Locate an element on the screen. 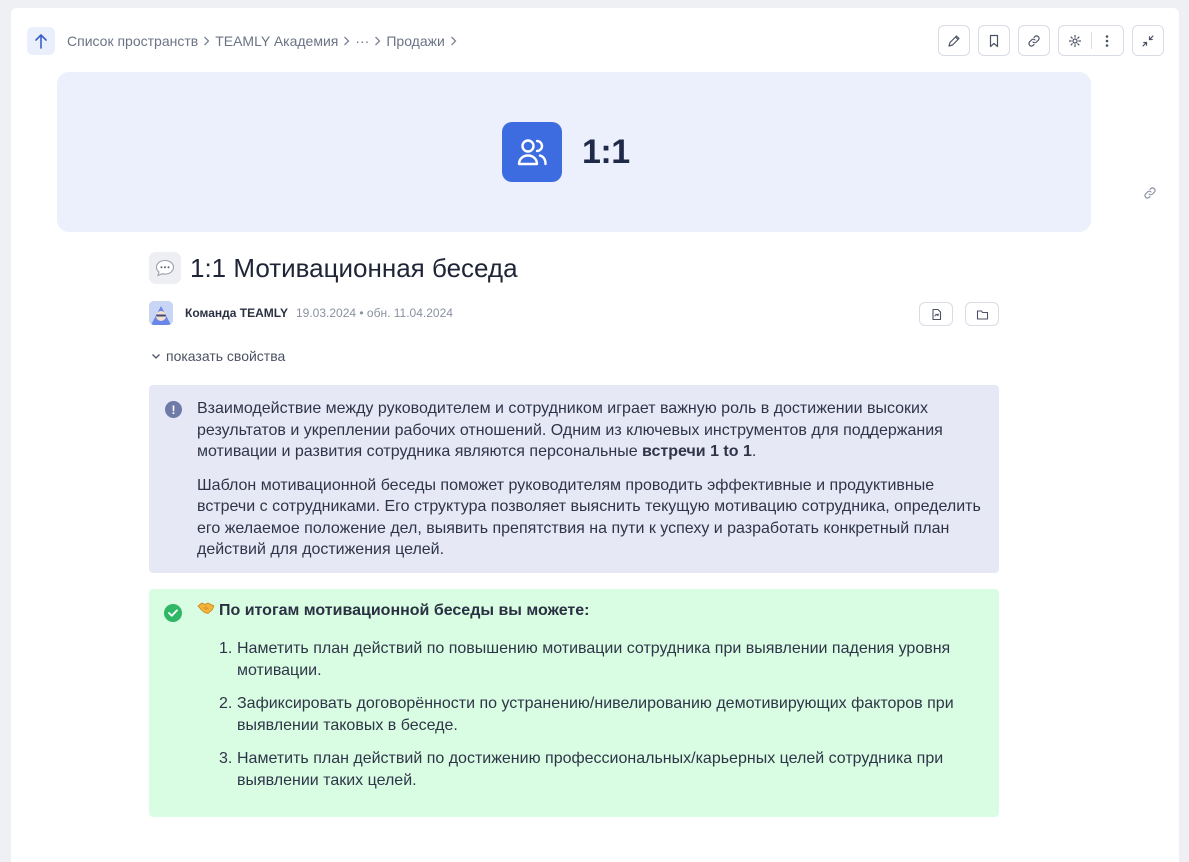  collapse-button is located at coordinates (1148, 40).